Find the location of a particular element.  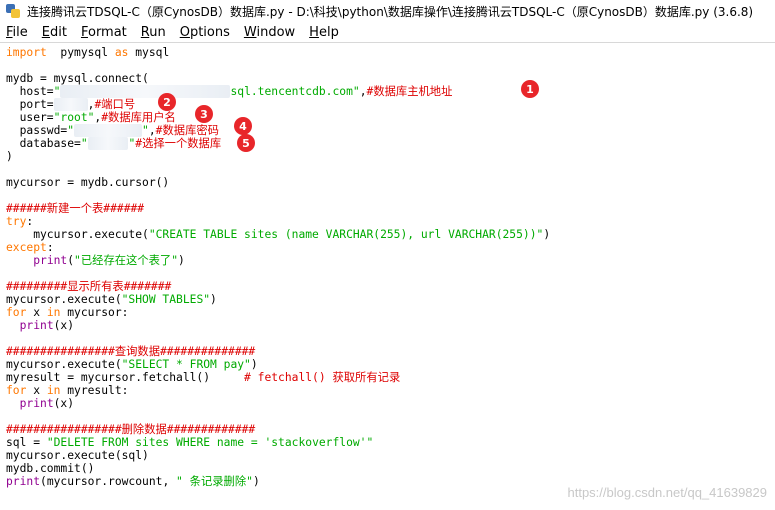

code-line: mycursor = mydb.cursor() is located at coordinates (278, 182).